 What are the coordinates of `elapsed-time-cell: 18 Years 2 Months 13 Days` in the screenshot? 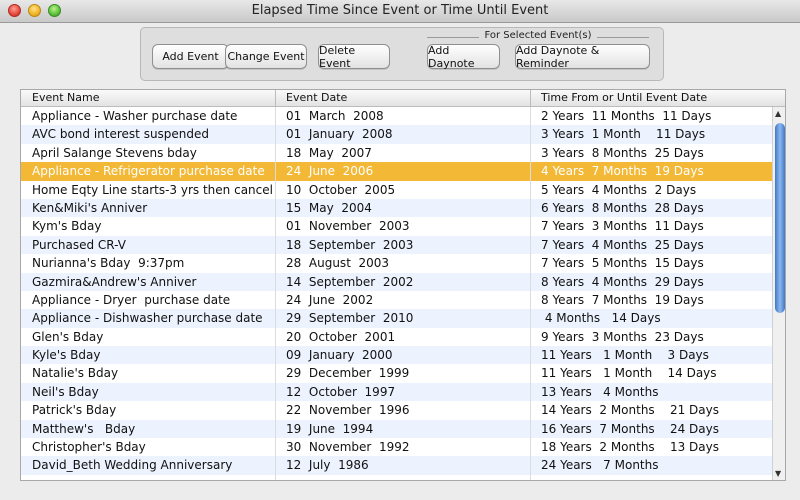 It's located at (630, 447).